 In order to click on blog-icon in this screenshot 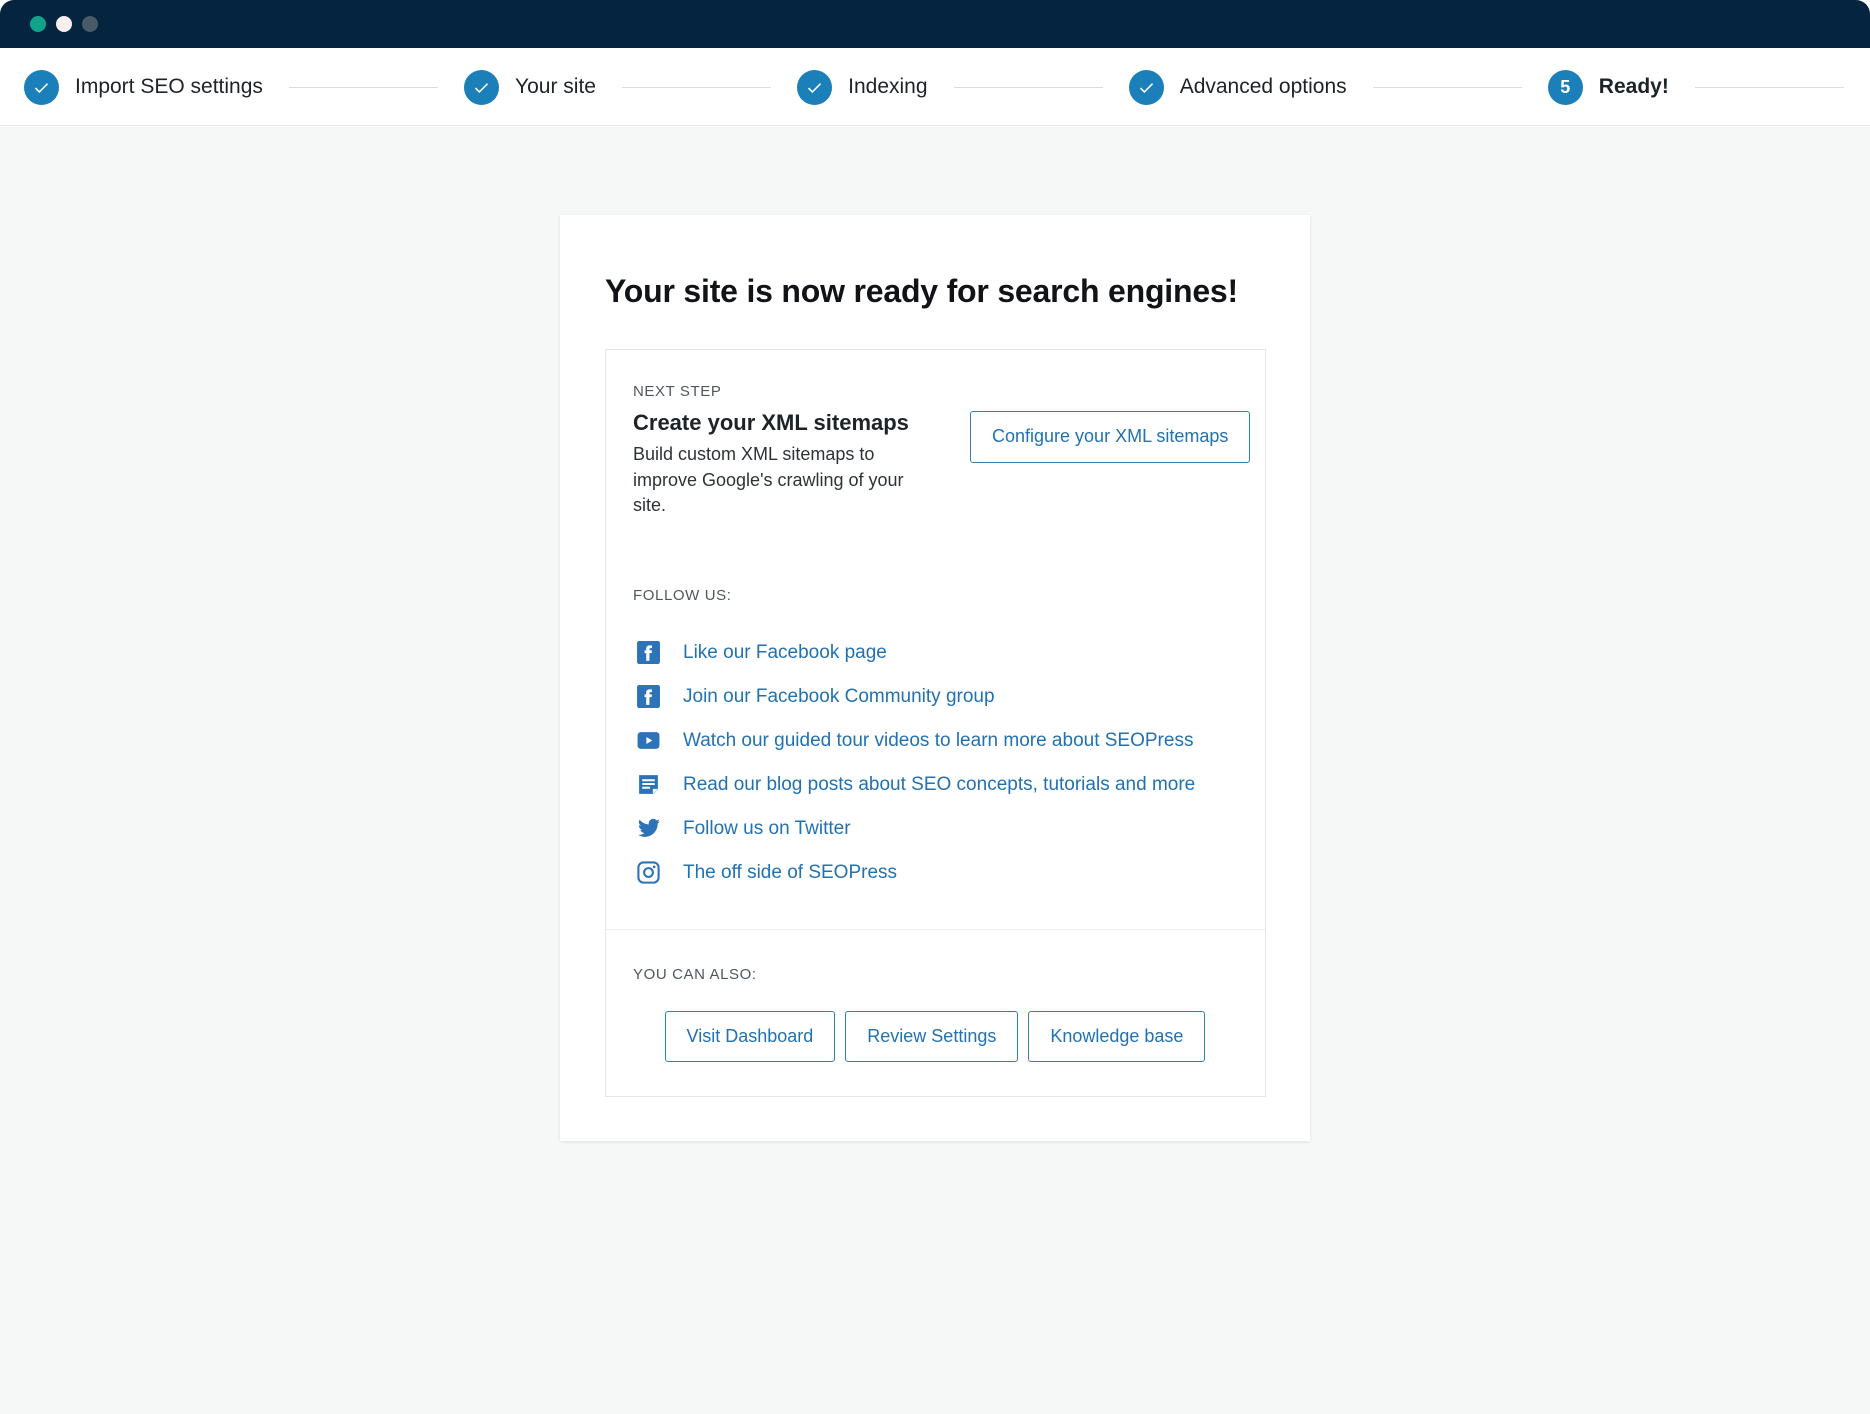, I will do `click(648, 784)`.